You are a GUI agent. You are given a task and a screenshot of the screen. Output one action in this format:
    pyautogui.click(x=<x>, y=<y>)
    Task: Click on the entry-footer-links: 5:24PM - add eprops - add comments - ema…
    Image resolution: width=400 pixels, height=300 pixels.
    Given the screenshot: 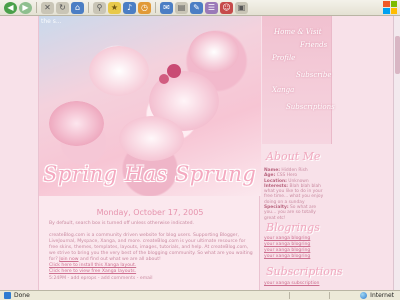 What is the action you would take?
    pyautogui.click(x=151, y=279)
    